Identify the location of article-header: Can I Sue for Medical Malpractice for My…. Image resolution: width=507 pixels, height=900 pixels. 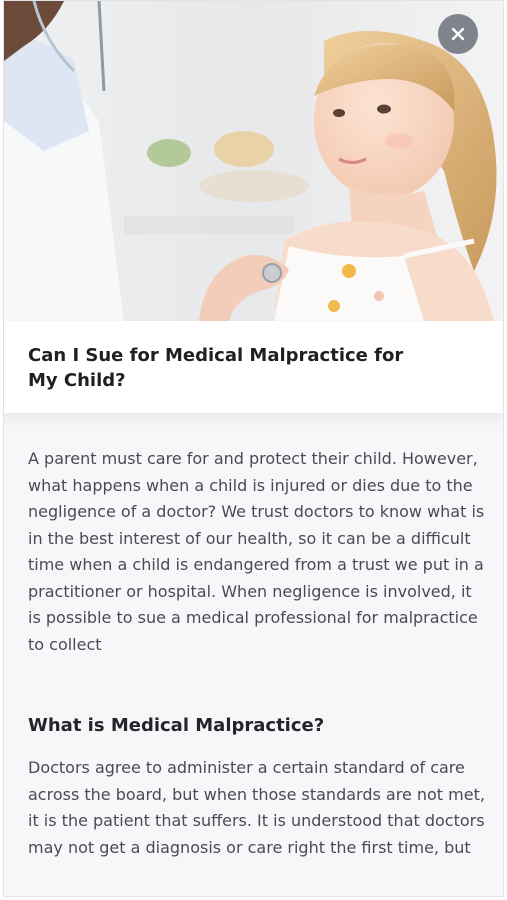
(253, 367).